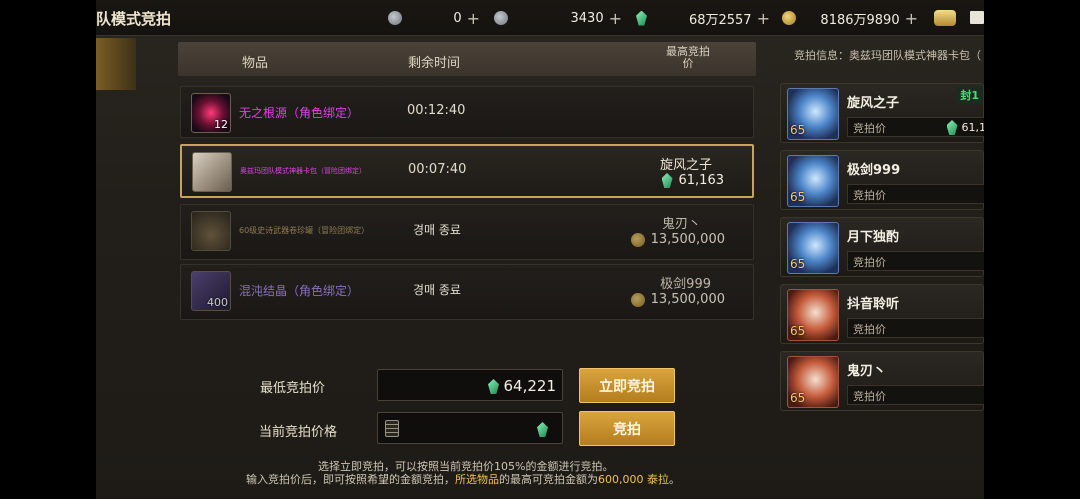 The image size is (1080, 499). Describe the element at coordinates (304, 230) in the screenshot. I see `item-name: 60级史诗武器卷珍罐（冒险团绑定）` at that location.